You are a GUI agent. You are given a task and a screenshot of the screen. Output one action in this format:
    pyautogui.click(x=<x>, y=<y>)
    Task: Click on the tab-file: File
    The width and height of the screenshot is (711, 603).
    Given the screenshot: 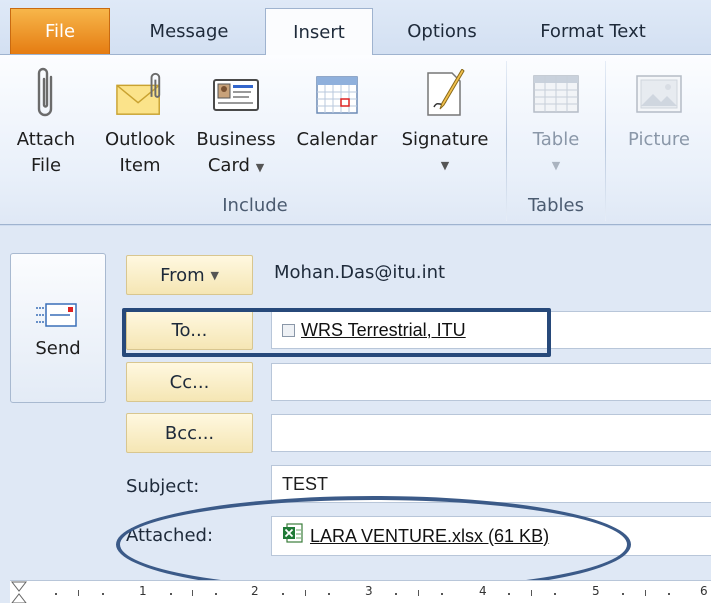 What is the action you would take?
    pyautogui.click(x=60, y=31)
    